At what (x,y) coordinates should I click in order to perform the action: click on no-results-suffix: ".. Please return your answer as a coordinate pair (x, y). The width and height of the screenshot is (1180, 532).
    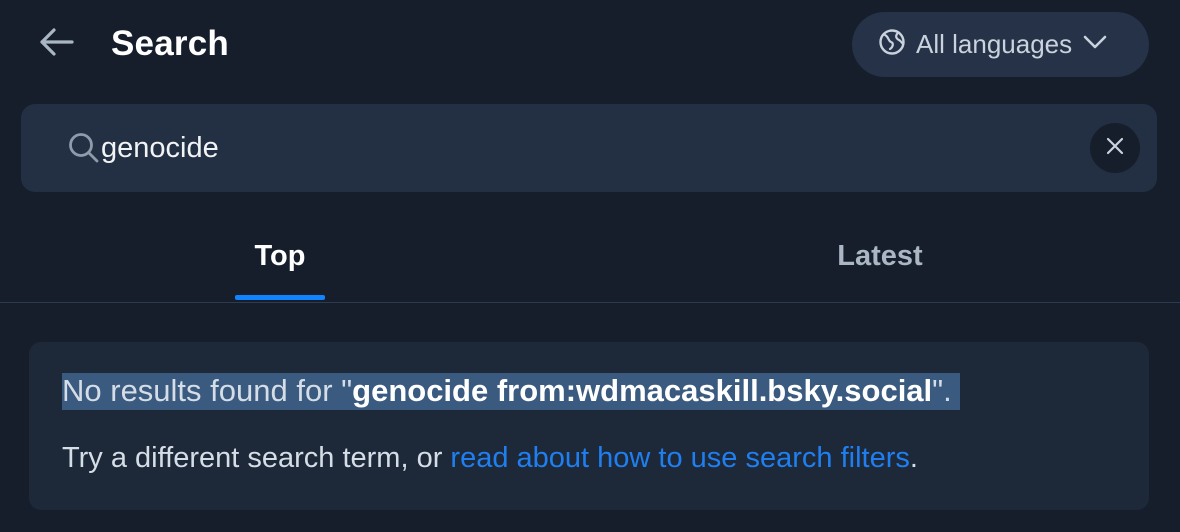
    Looking at the image, I should click on (942, 390).